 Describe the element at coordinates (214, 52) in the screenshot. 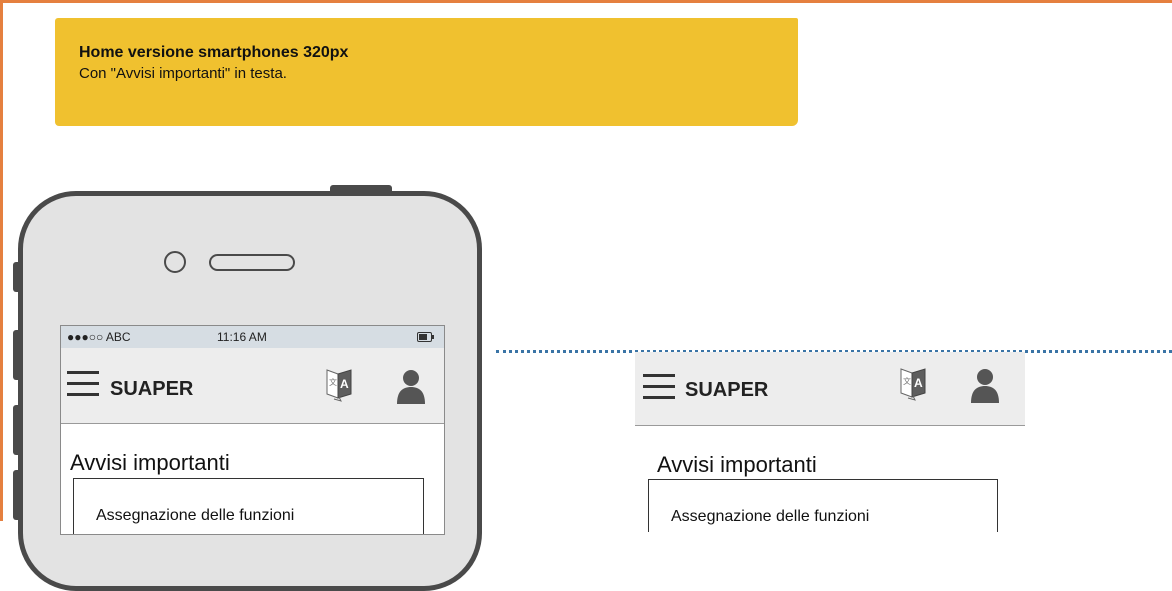

I see `note-title: Home versione smartphones 320px` at that location.